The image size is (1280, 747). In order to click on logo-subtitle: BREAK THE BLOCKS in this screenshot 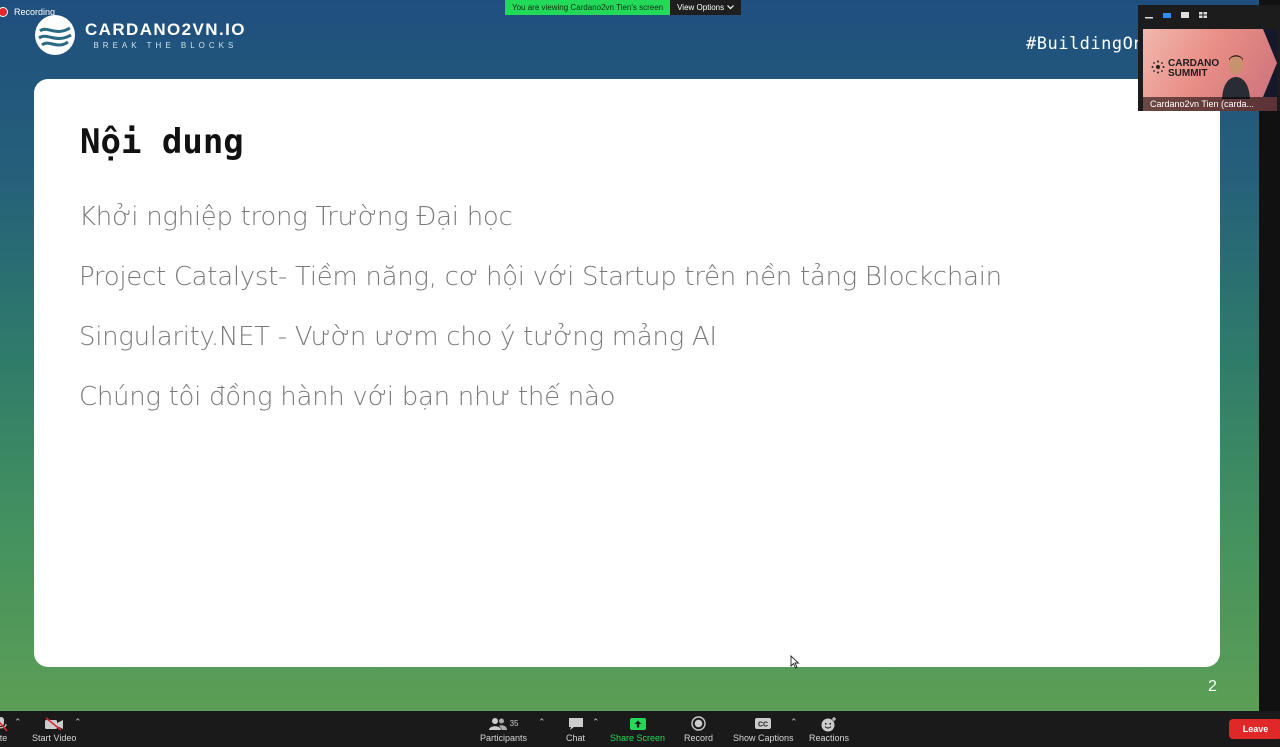, I will do `click(165, 45)`.